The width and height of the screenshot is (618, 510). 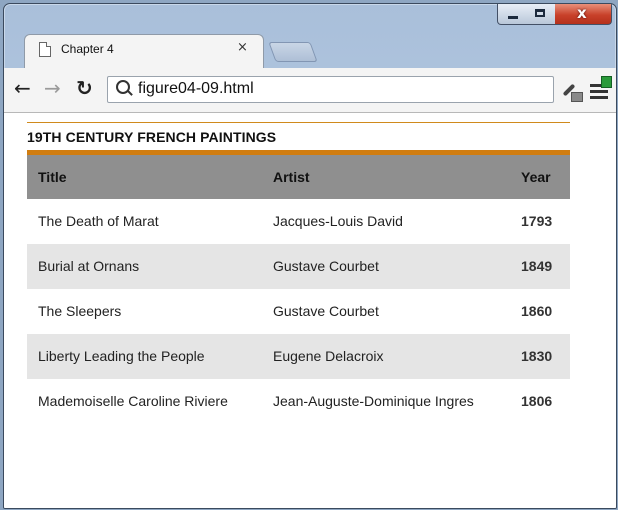 I want to click on close-window-button: x, so click(x=583, y=14).